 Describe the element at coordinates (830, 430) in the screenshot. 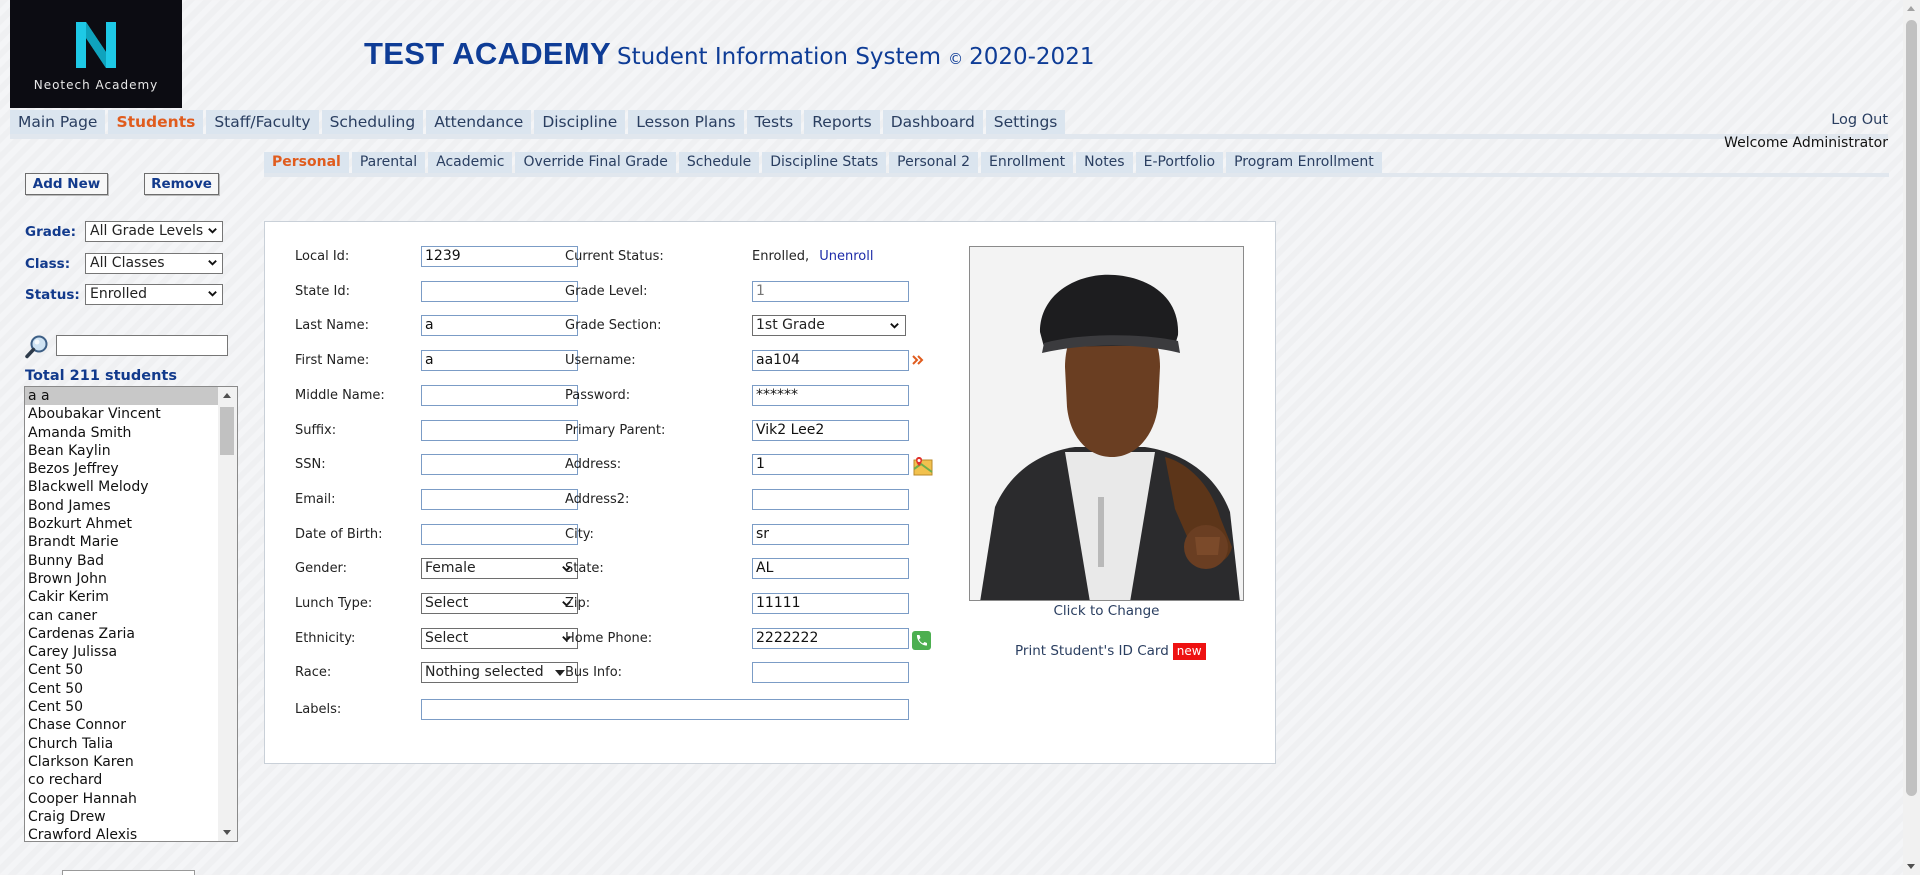

I see `primary-parent-input: Vik2 Lee2` at that location.